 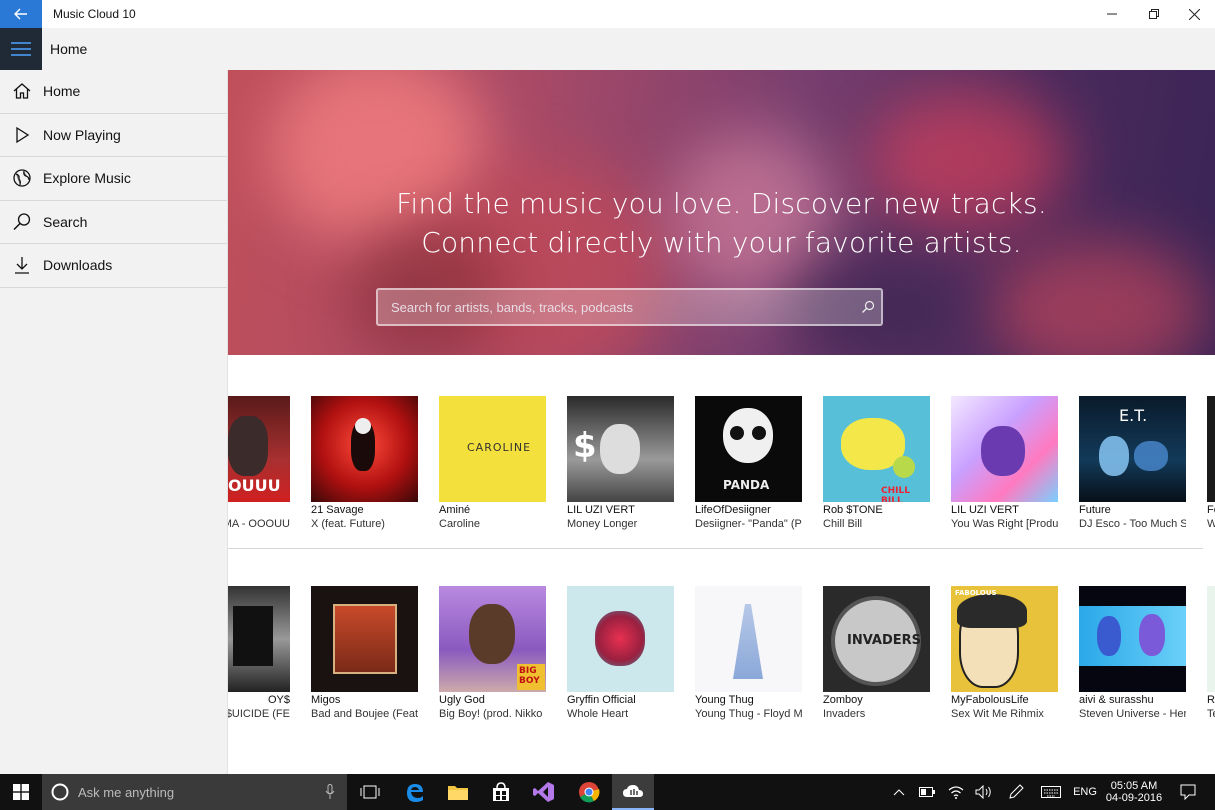 What do you see at coordinates (259, 524) in the screenshot?
I see `track-title: MA - OOOUU` at bounding box center [259, 524].